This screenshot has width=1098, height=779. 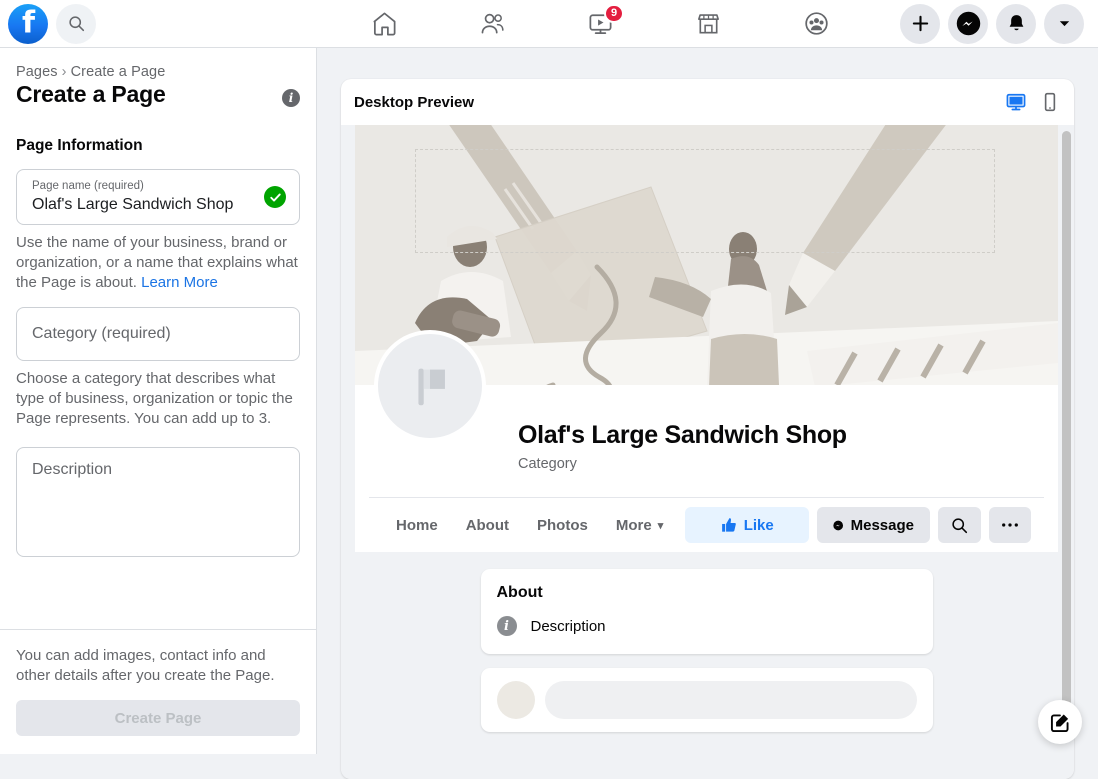 I want to click on about-description-text: Description, so click(x=568, y=626).